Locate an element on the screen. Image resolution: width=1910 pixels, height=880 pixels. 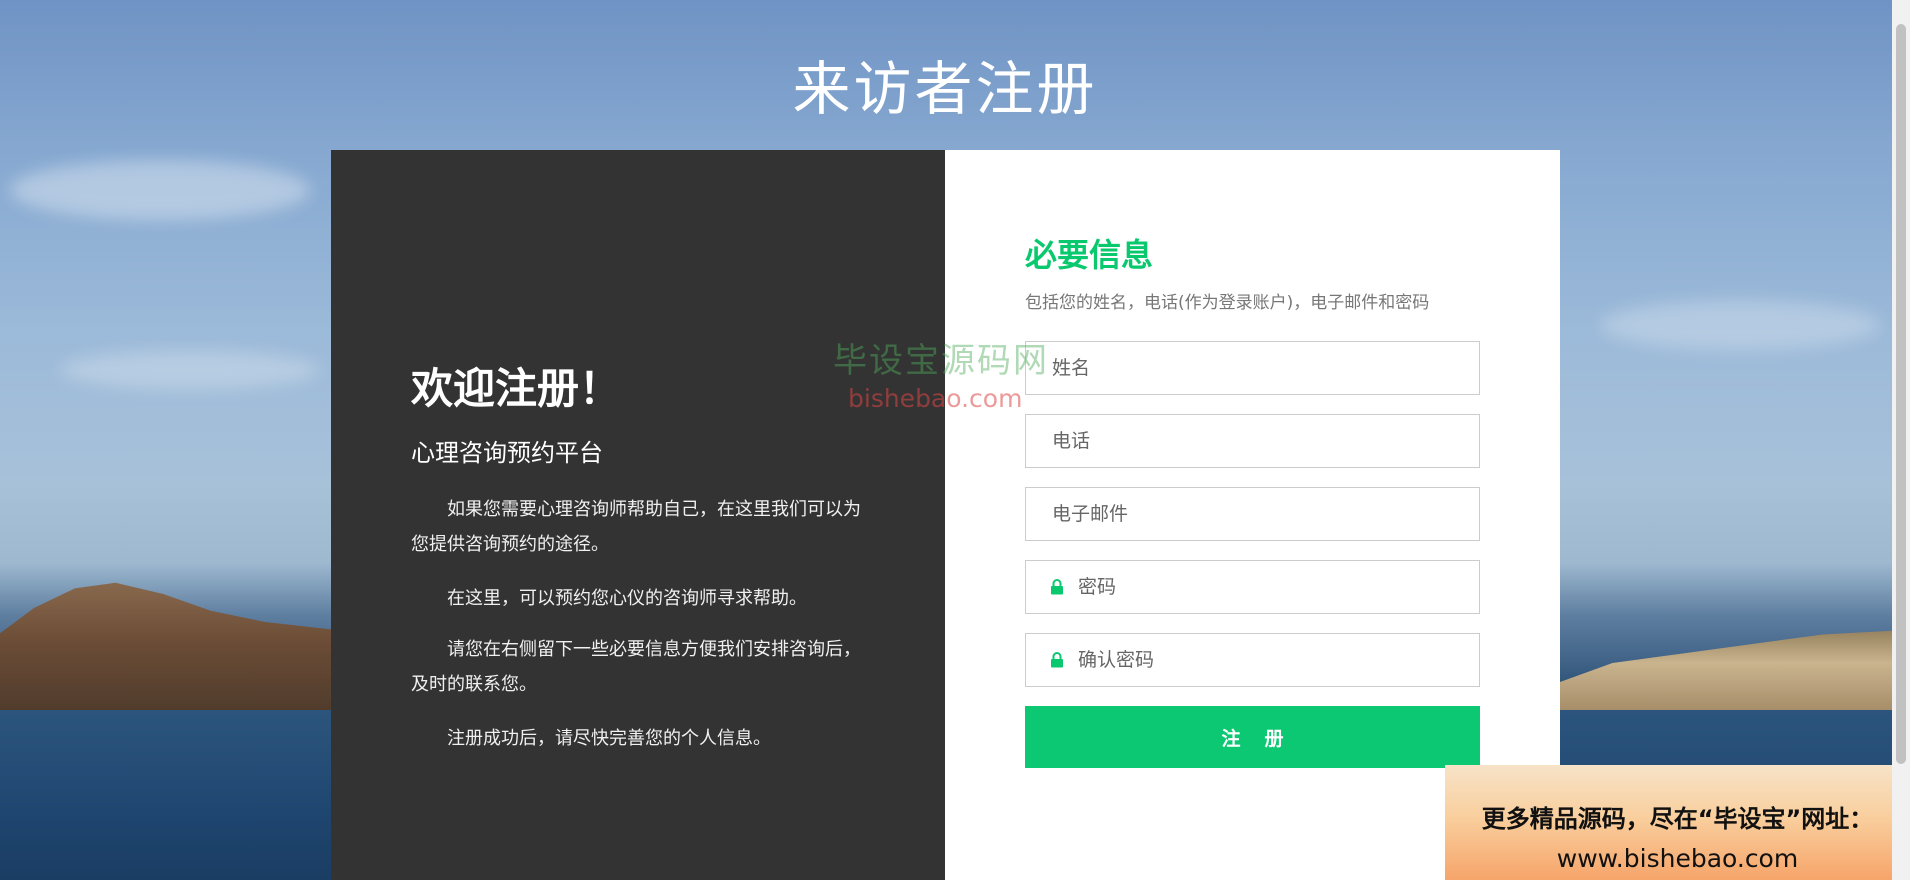
watermark-text: 毕设宝源码网 is located at coordinates (941, 361).